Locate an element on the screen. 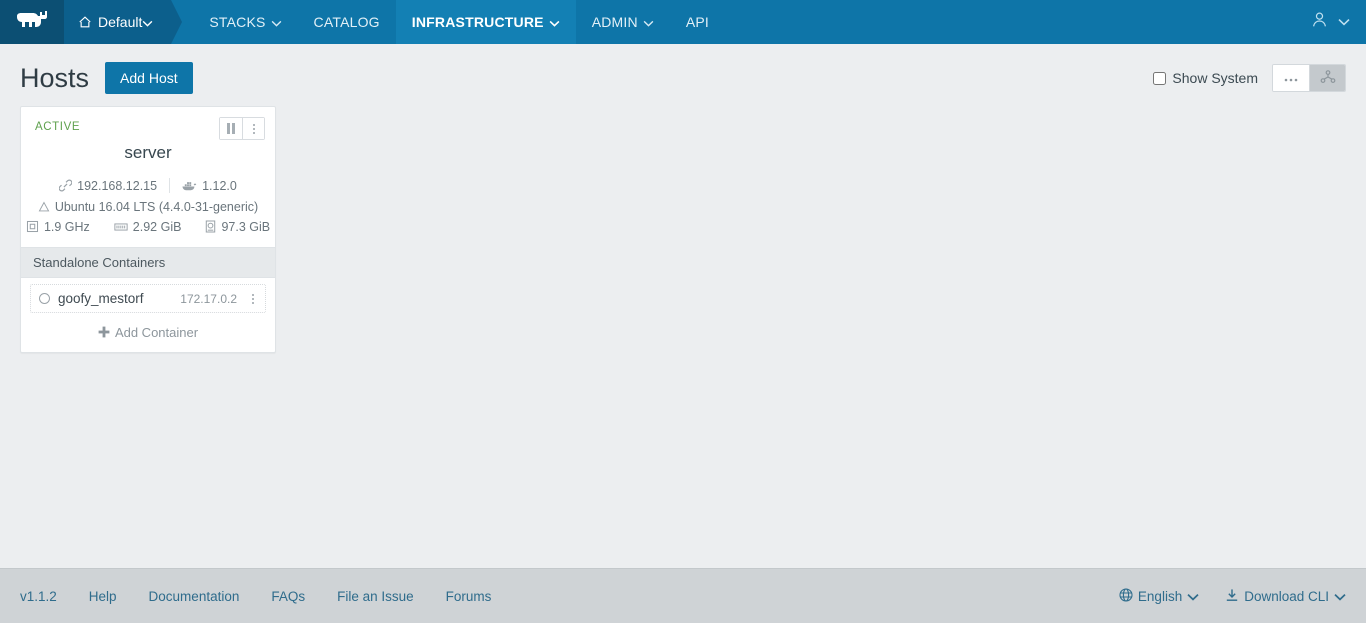 The image size is (1366, 623). footer-link-documentation: Documentation is located at coordinates (203, 596).